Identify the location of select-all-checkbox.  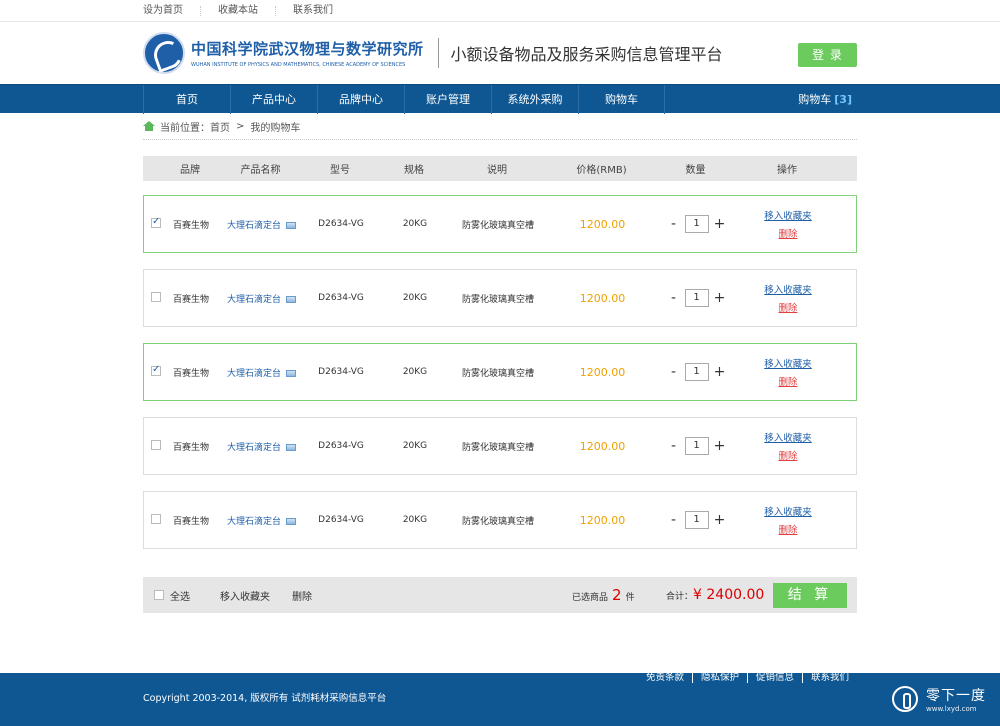
(159, 595).